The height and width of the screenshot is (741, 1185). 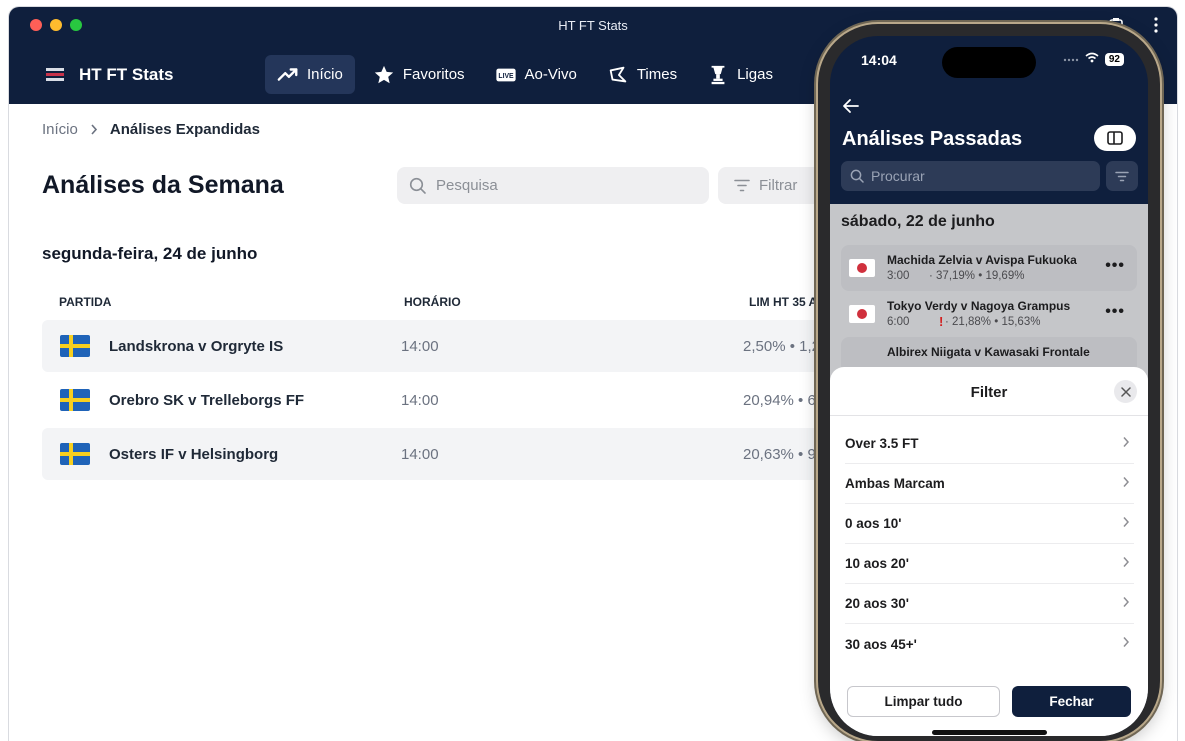 What do you see at coordinates (55, 75) in the screenshot?
I see `brand-logo-icon` at bounding box center [55, 75].